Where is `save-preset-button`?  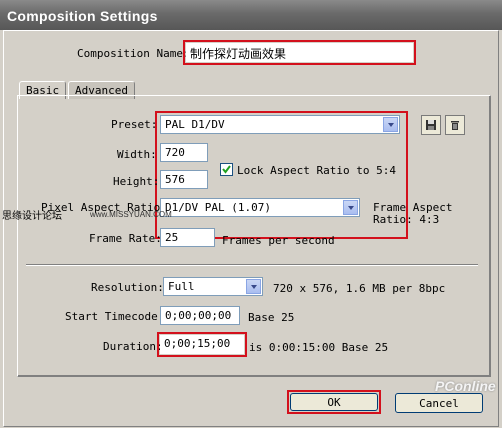
save-preset-button is located at coordinates (431, 125).